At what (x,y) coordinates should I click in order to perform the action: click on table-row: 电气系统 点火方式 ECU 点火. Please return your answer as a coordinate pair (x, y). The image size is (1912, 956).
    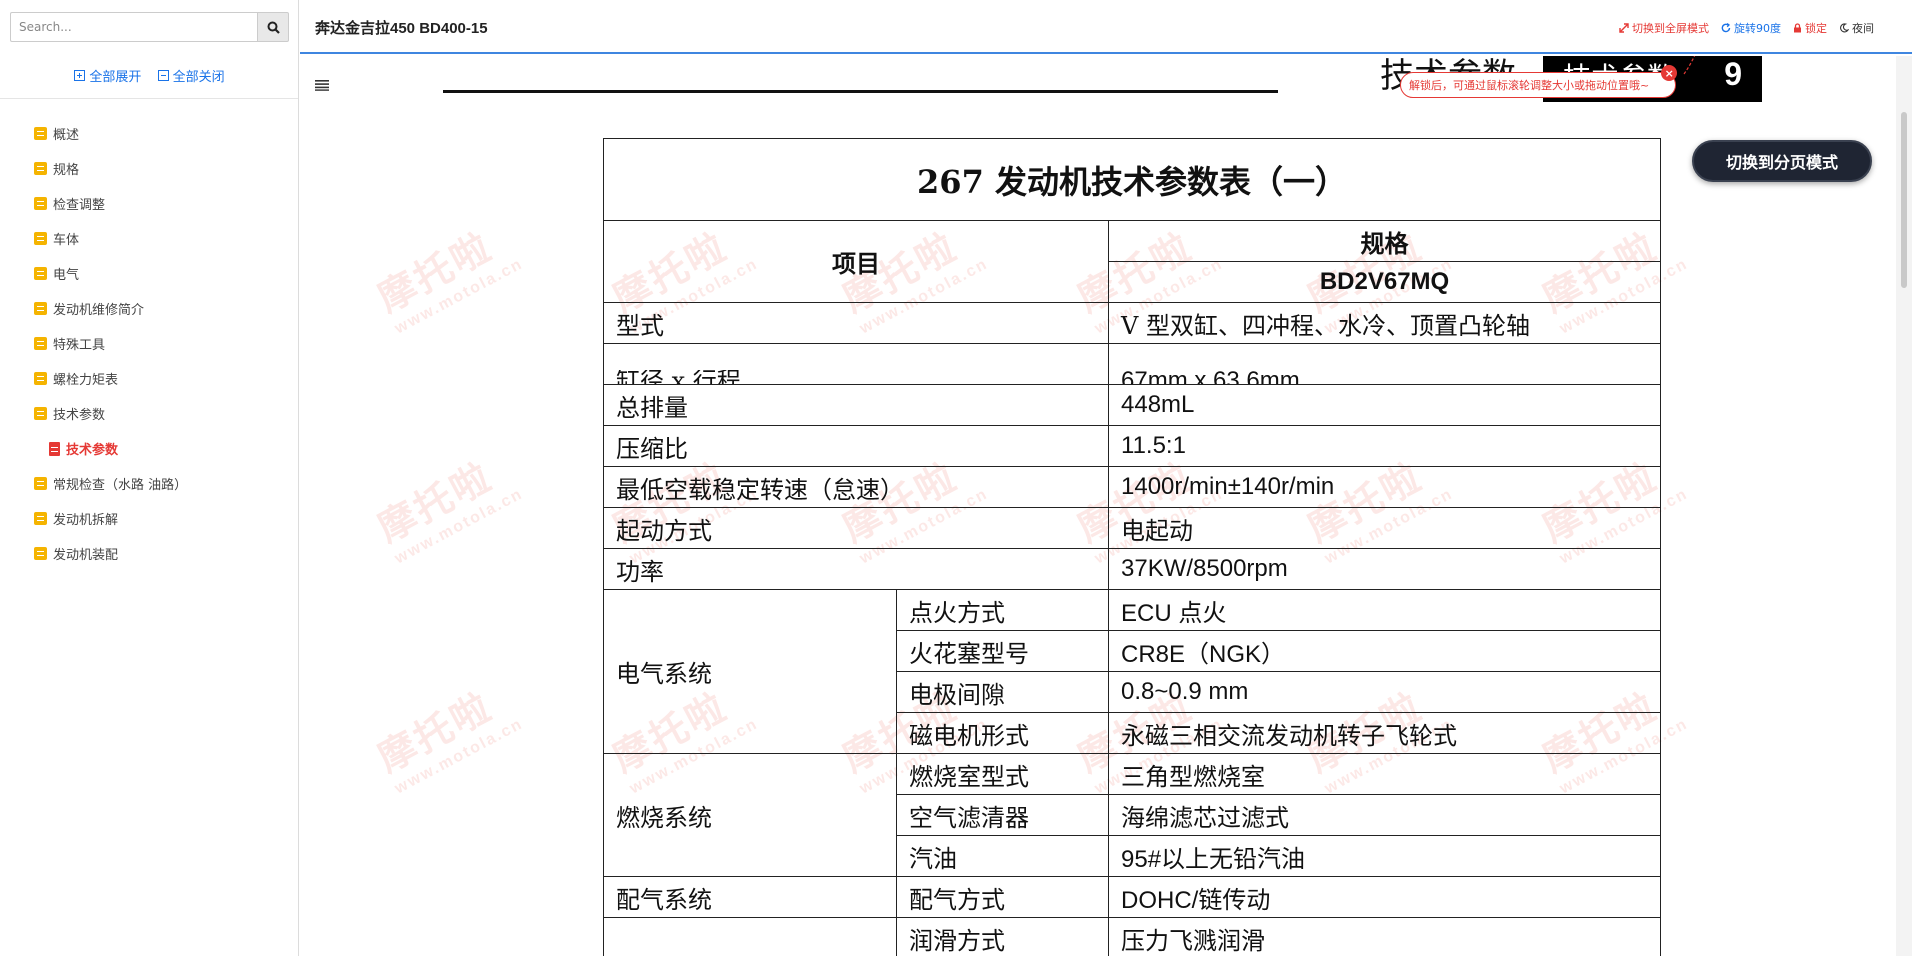
    Looking at the image, I should click on (1132, 671).